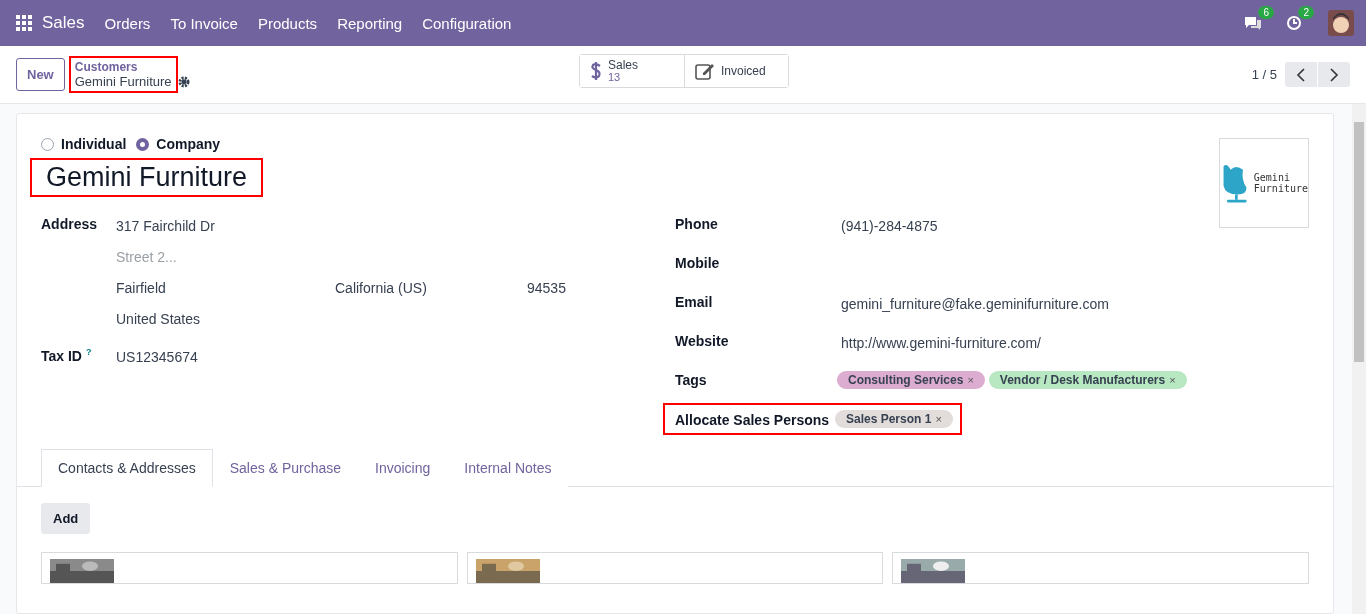 The height and width of the screenshot is (614, 1366). Describe the element at coordinates (691, 379) in the screenshot. I see `field-label: Tags` at that location.